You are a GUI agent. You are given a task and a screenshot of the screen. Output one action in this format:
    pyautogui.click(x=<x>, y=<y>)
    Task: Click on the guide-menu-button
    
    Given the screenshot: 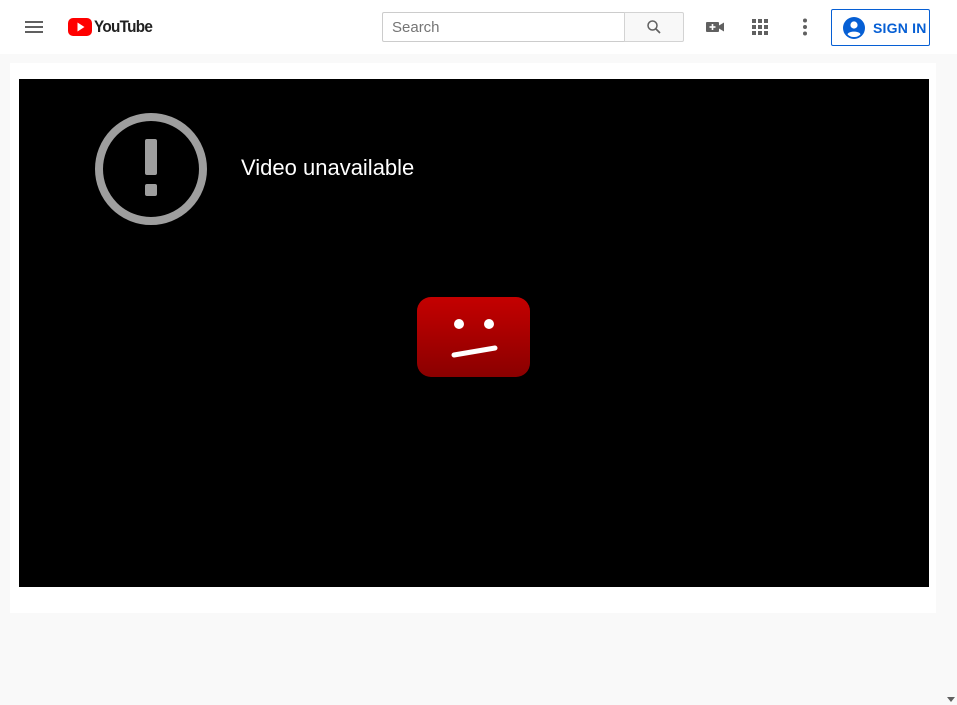 What is the action you would take?
    pyautogui.click(x=34, y=27)
    